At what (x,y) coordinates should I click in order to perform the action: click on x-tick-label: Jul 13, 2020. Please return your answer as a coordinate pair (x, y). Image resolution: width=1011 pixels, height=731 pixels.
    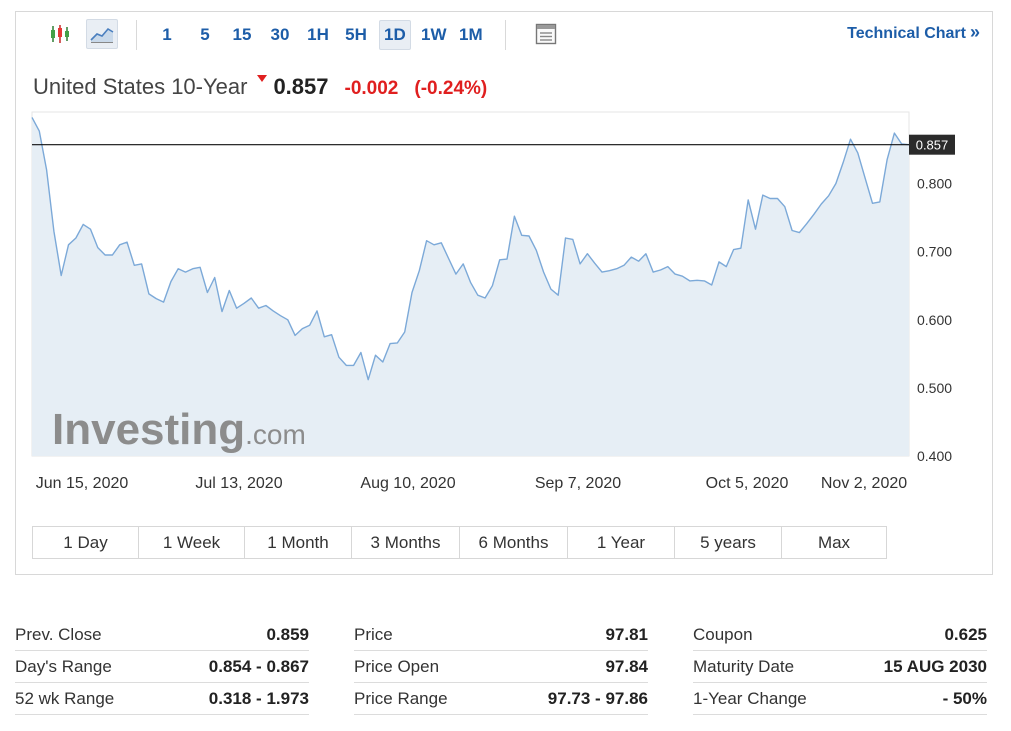
    Looking at the image, I should click on (238, 483).